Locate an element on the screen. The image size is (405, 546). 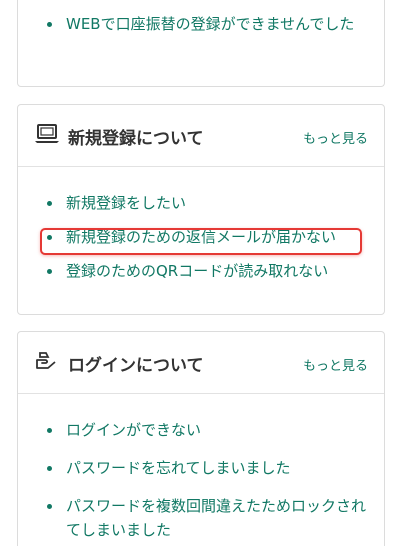
faq-item-label: パスワードを忘れてしまいました is located at coordinates (178, 468).